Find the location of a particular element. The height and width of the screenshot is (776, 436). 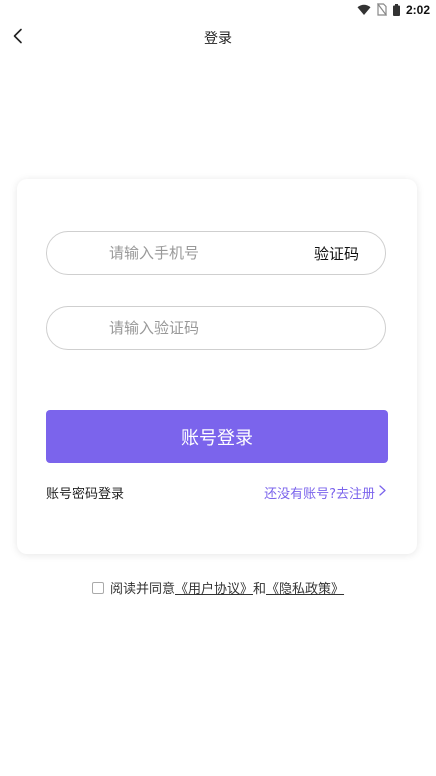

battery-icon is located at coordinates (396, 10).